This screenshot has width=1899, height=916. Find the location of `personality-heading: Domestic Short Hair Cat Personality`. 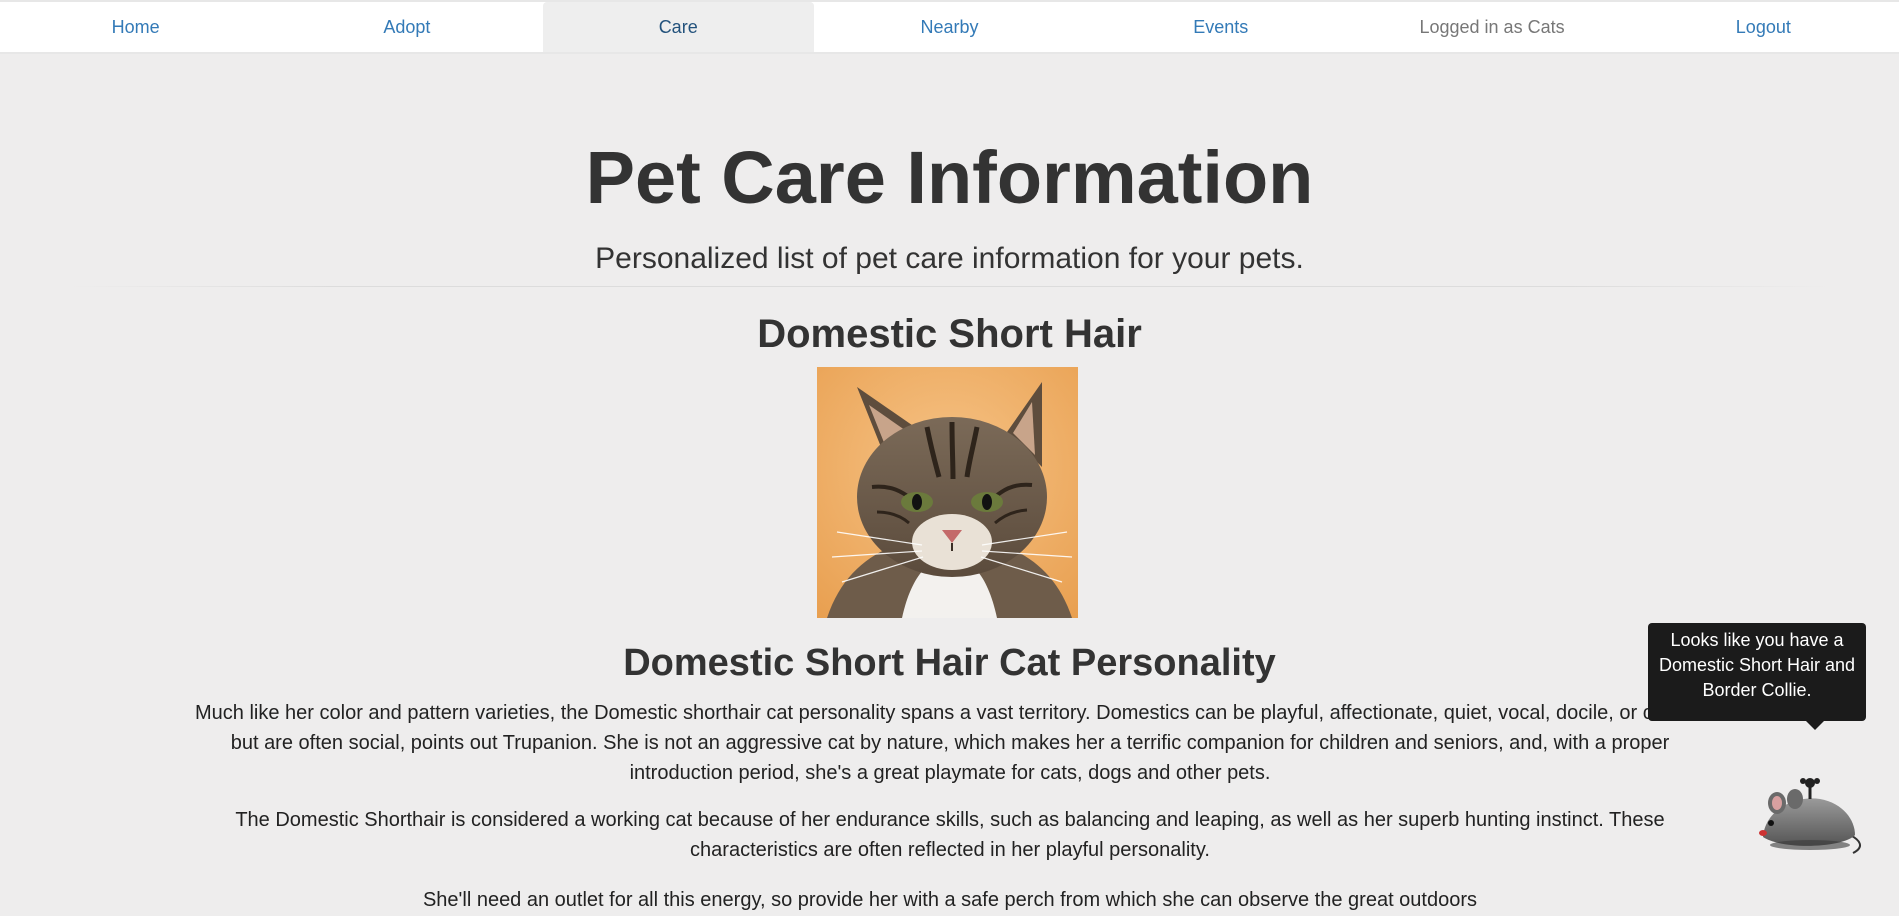

personality-heading: Domestic Short Hair Cat Personality is located at coordinates (949, 663).